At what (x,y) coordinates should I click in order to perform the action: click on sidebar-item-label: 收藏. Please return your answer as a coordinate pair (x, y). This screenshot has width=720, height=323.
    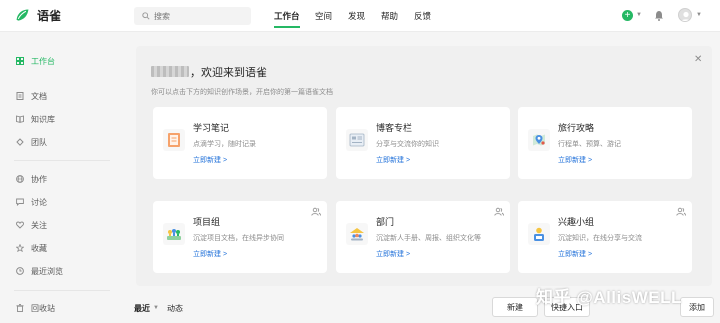
    Looking at the image, I should click on (39, 248).